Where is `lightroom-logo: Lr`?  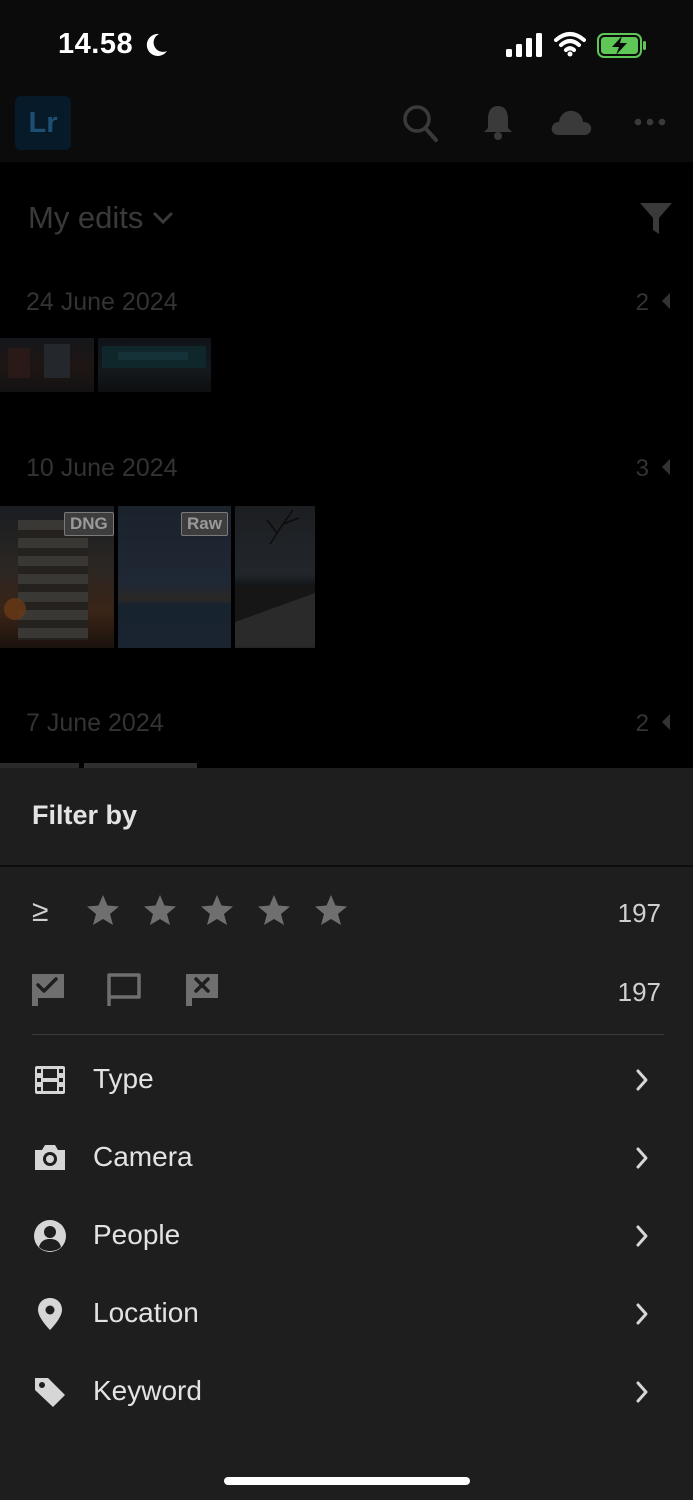 lightroom-logo: Lr is located at coordinates (43, 123).